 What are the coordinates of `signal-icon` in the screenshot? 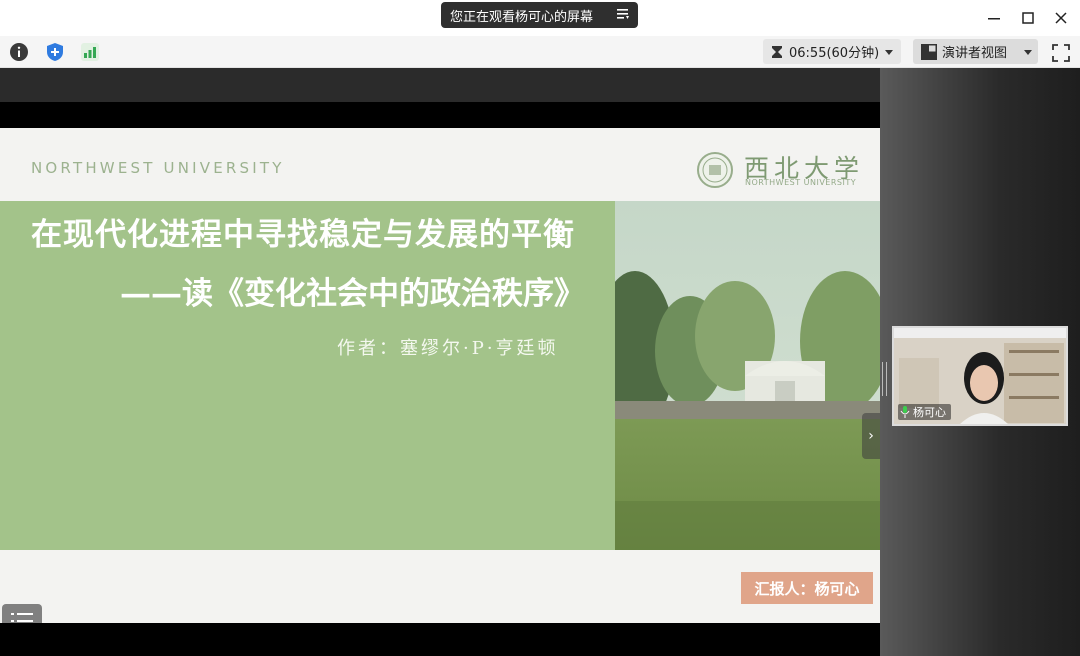 It's located at (90, 52).